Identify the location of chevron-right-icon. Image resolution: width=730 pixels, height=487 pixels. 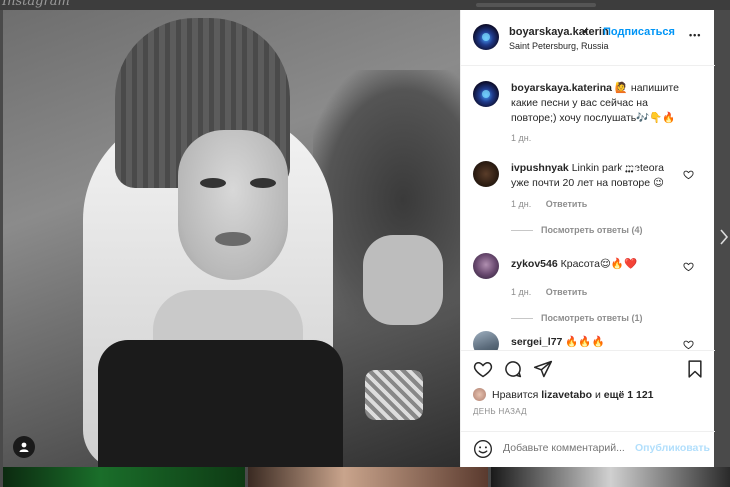
(724, 237).